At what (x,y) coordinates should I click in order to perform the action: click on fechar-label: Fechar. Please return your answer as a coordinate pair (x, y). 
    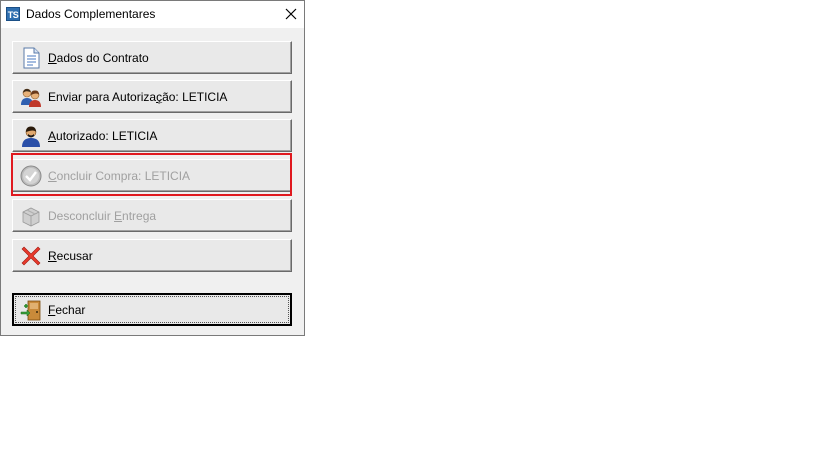
    Looking at the image, I should click on (67, 310).